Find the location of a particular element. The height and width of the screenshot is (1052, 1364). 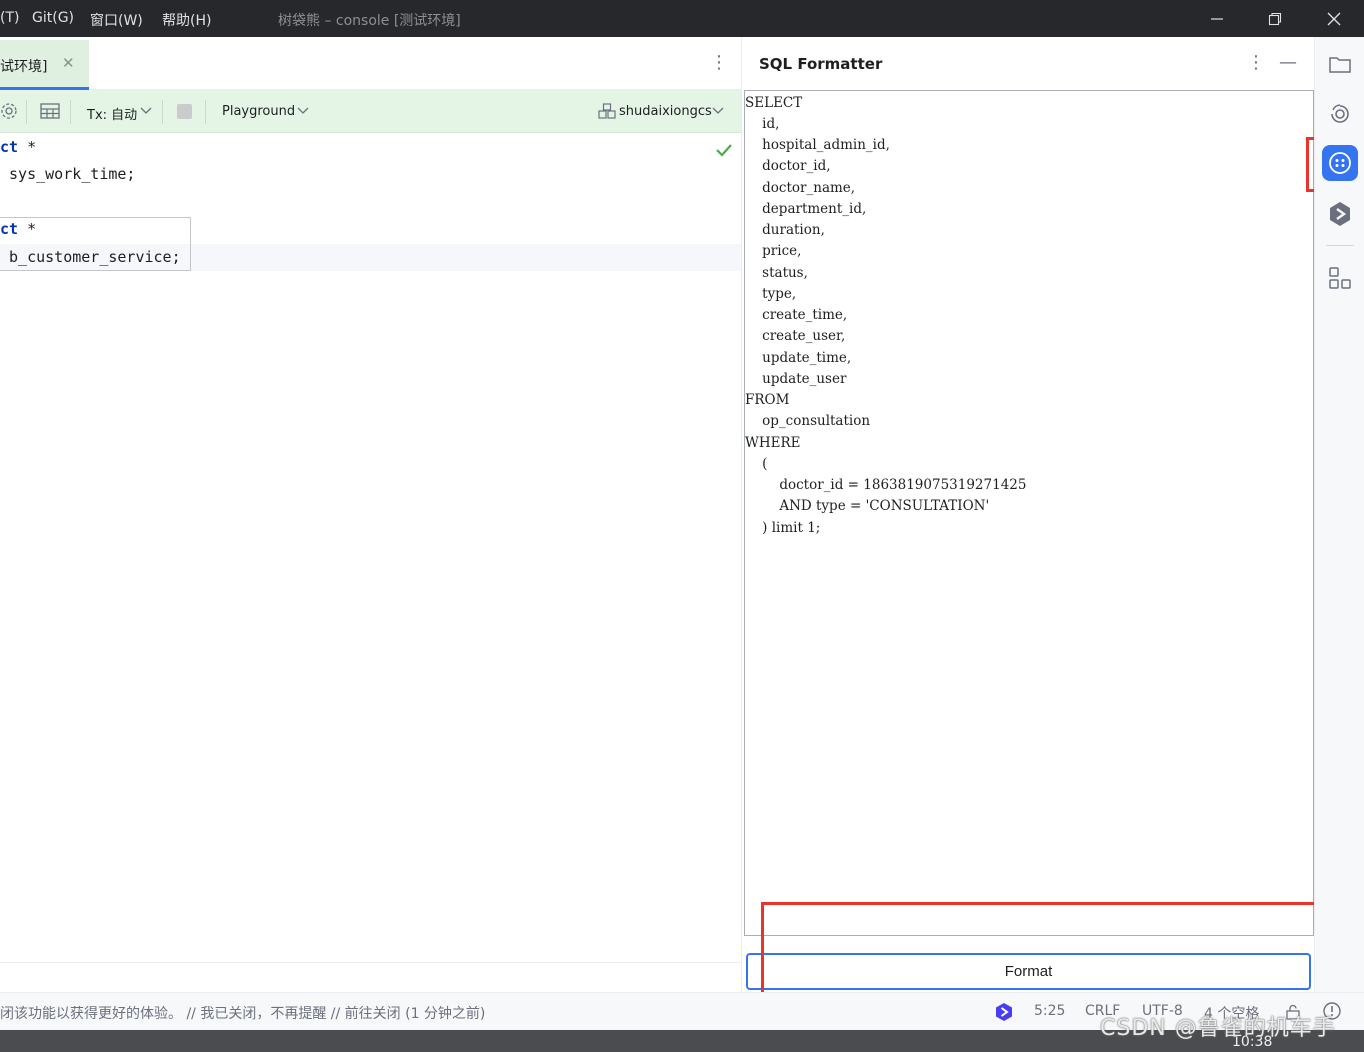

menu-tools: (T) is located at coordinates (9, 18).